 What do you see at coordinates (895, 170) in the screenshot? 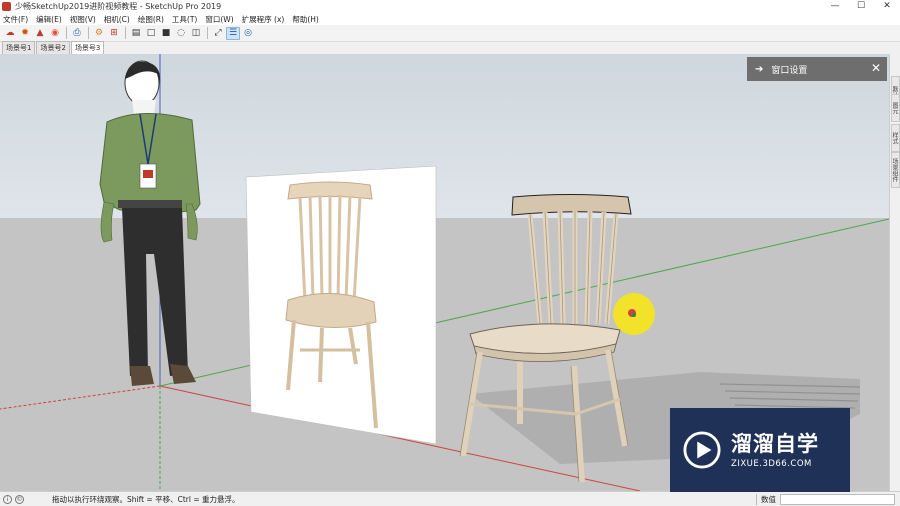
I see `tray-tab-scenes: 场景组件` at bounding box center [895, 170].